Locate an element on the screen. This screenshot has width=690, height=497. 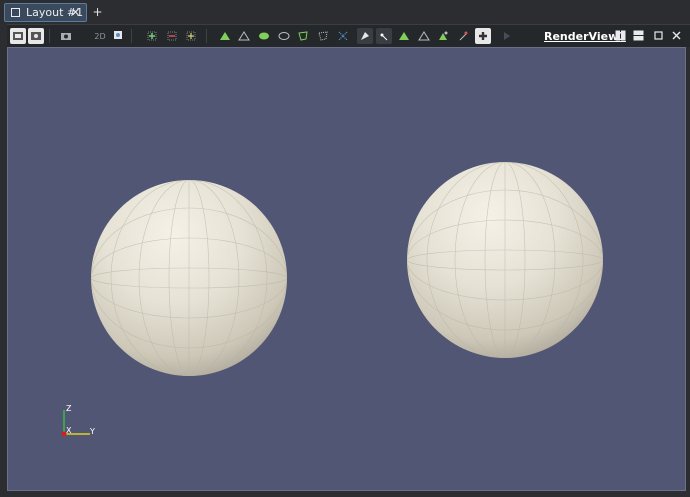
select-points-on-icon is located at coordinates (244, 36).